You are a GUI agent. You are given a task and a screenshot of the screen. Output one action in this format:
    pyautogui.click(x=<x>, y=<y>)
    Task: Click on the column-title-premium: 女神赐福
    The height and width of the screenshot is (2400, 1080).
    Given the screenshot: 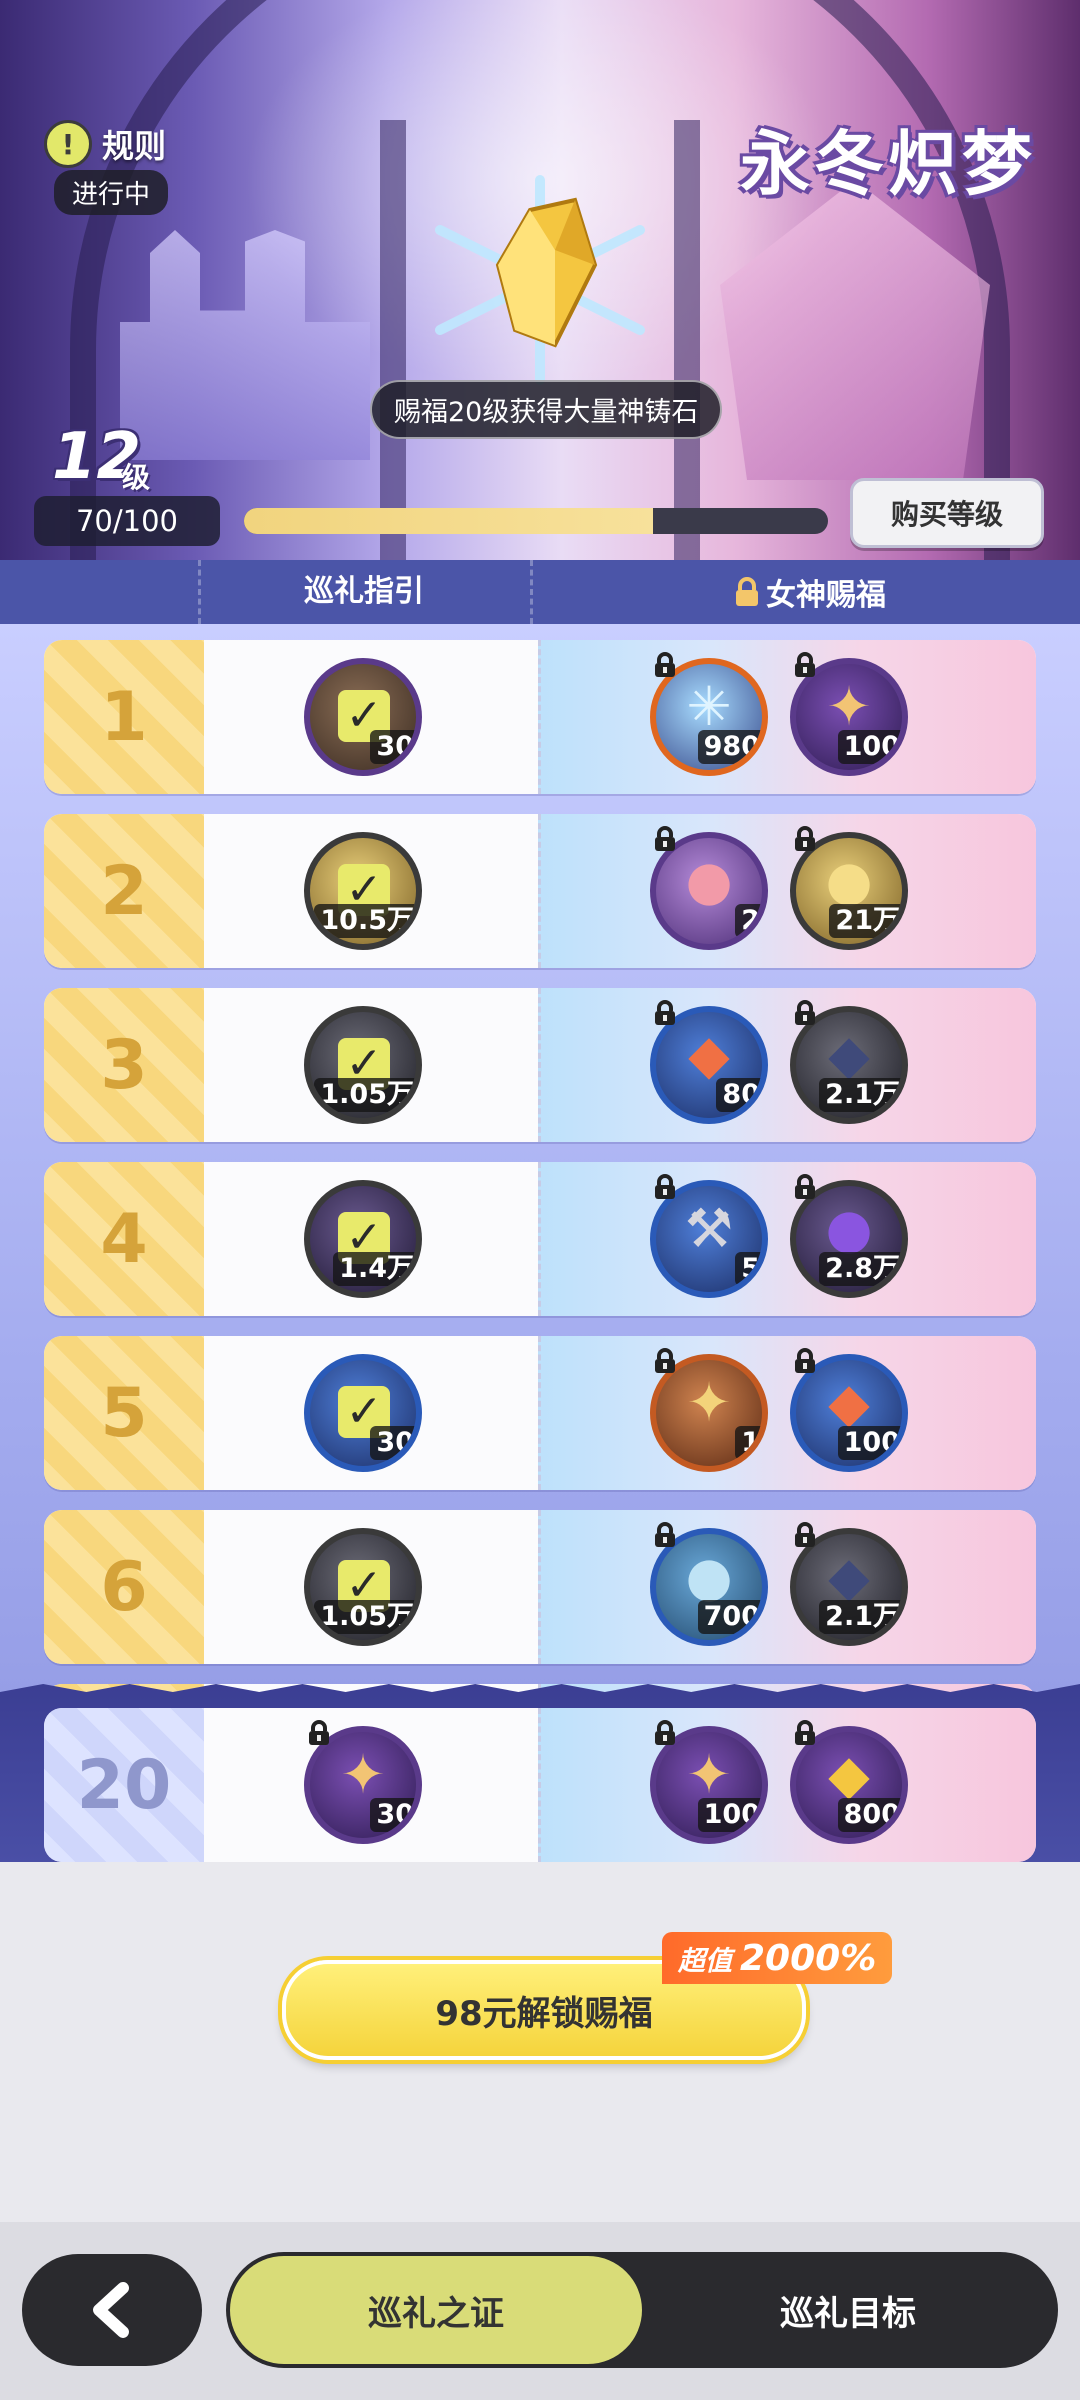 What is the action you would take?
    pyautogui.click(x=810, y=592)
    